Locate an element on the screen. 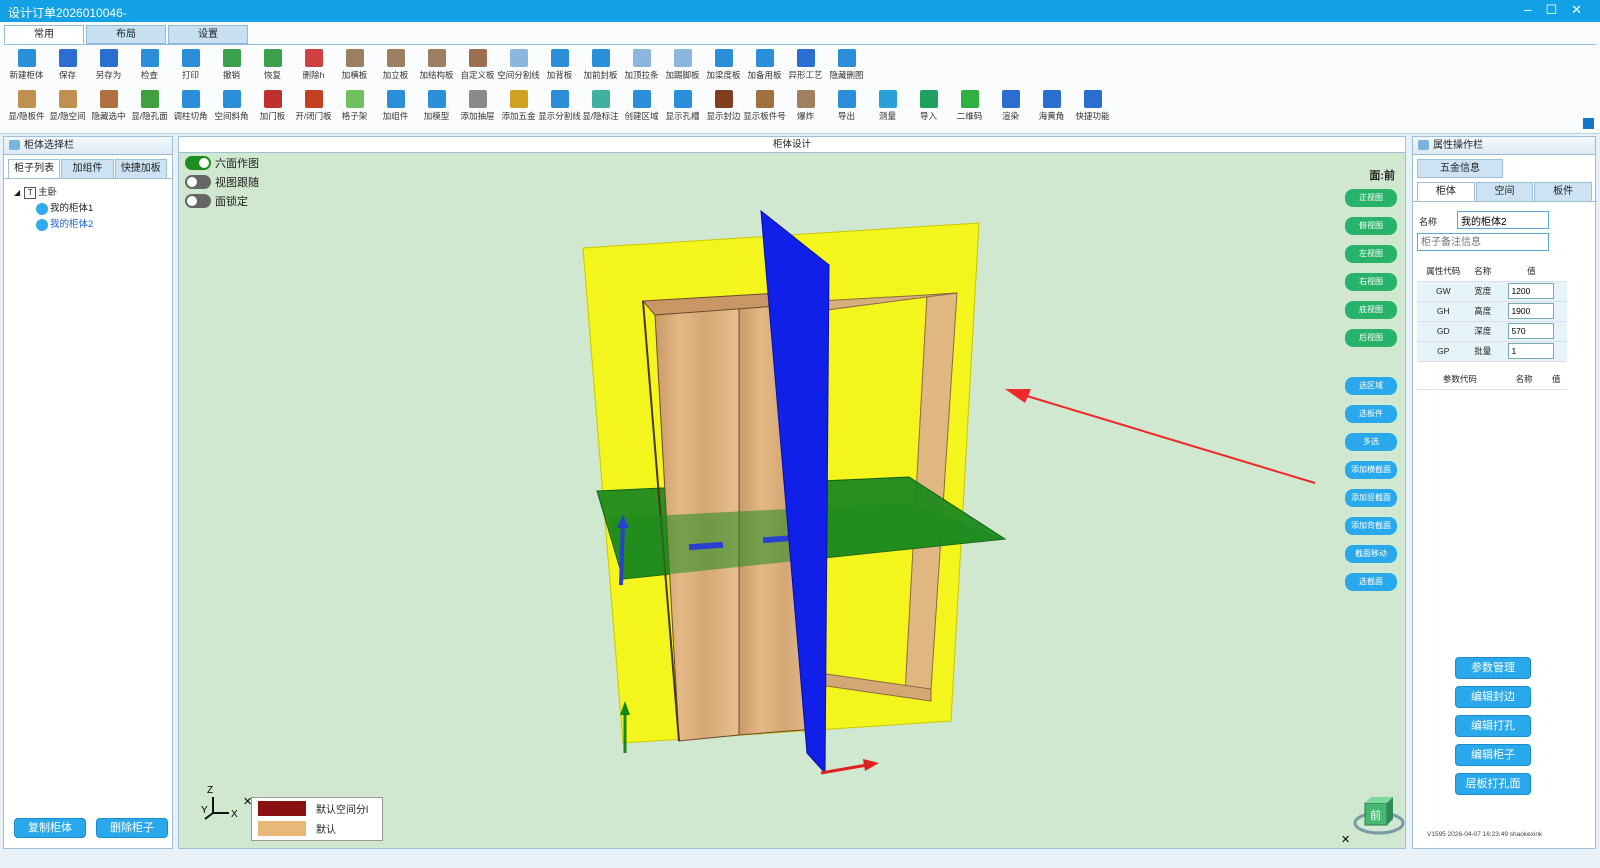  tool-row1-16: 加踢脚板 is located at coordinates (682, 65).